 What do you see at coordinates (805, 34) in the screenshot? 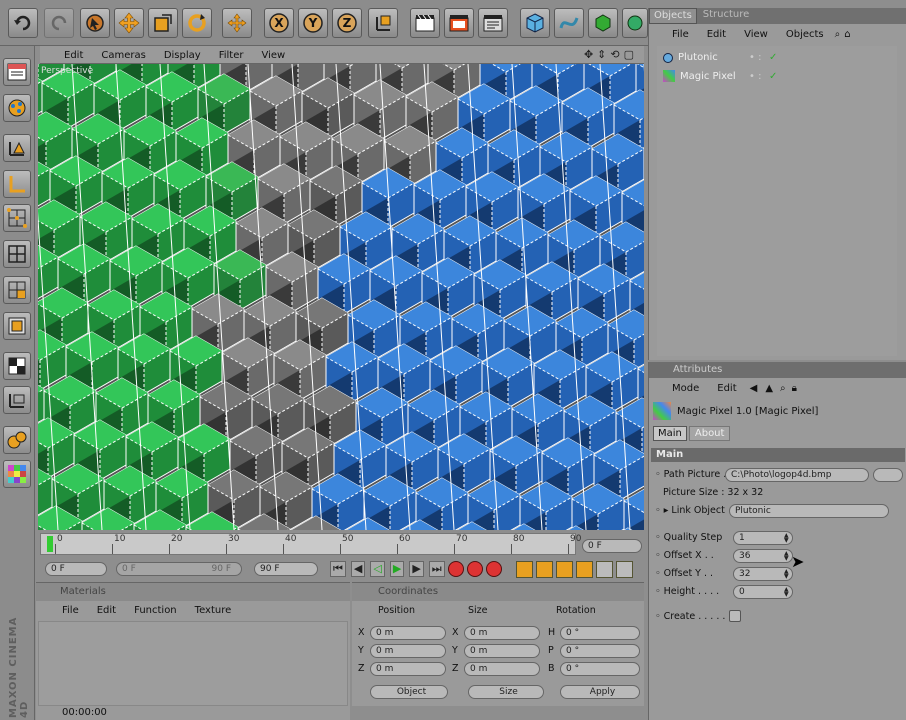
I see `objects-menu-objects: Objects` at bounding box center [805, 34].